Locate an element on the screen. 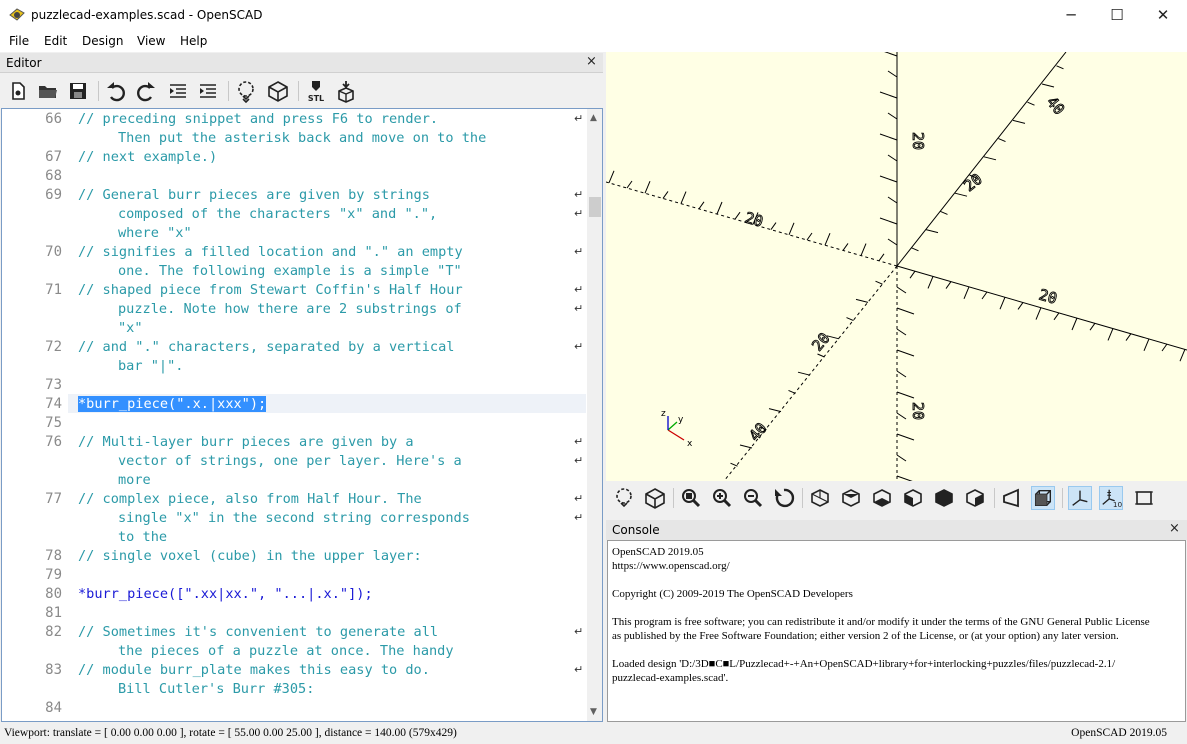 The height and width of the screenshot is (744, 1187). preview-icon is located at coordinates (246, 91).